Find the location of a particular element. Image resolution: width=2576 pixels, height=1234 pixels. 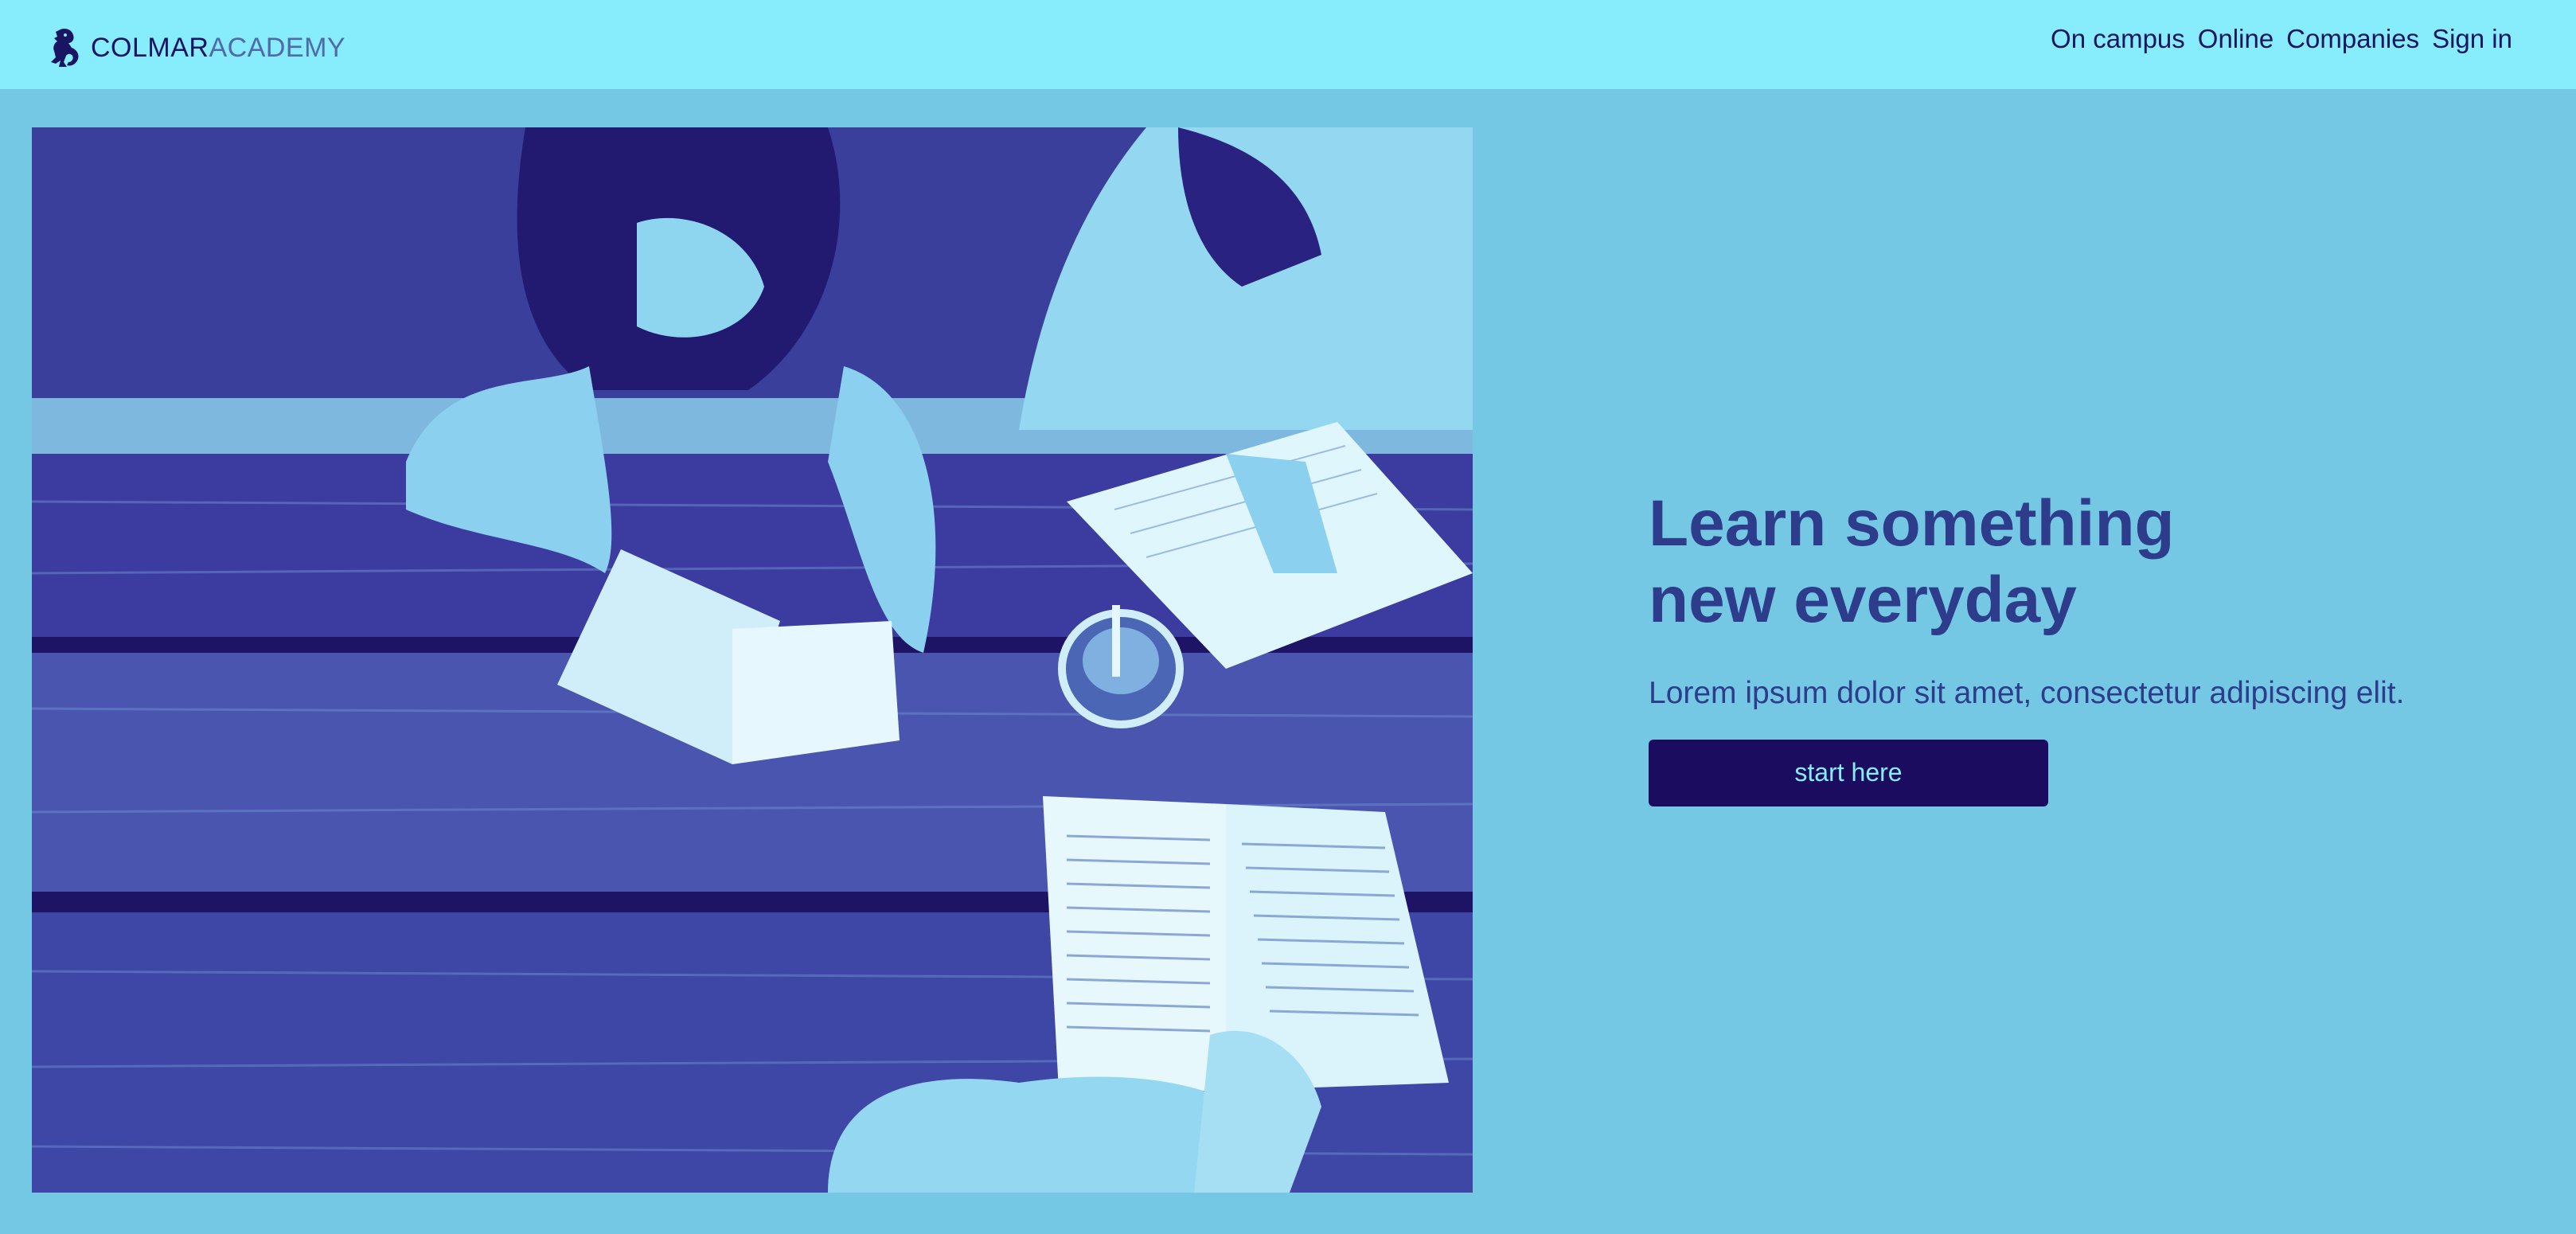

hero-headline-line-1: Learn something is located at coordinates (1912, 523).